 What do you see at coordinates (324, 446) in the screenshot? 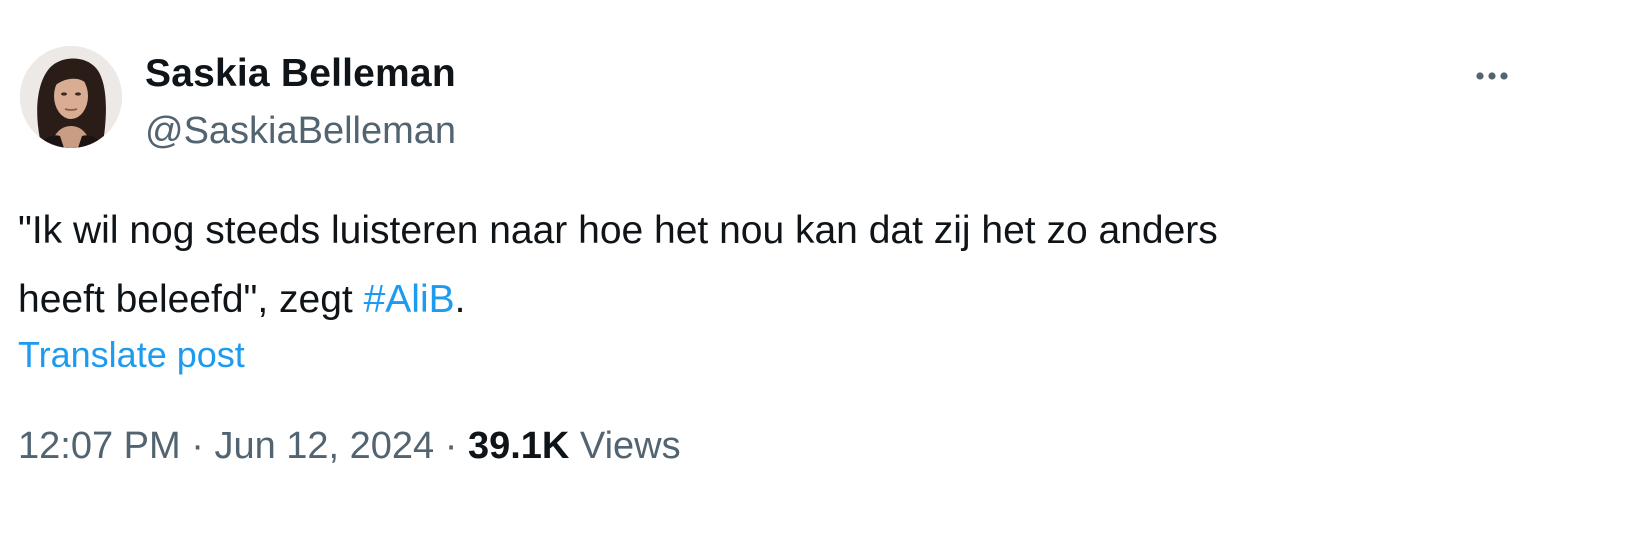
I see `timestamp-date: Jun 12, 2024` at bounding box center [324, 446].